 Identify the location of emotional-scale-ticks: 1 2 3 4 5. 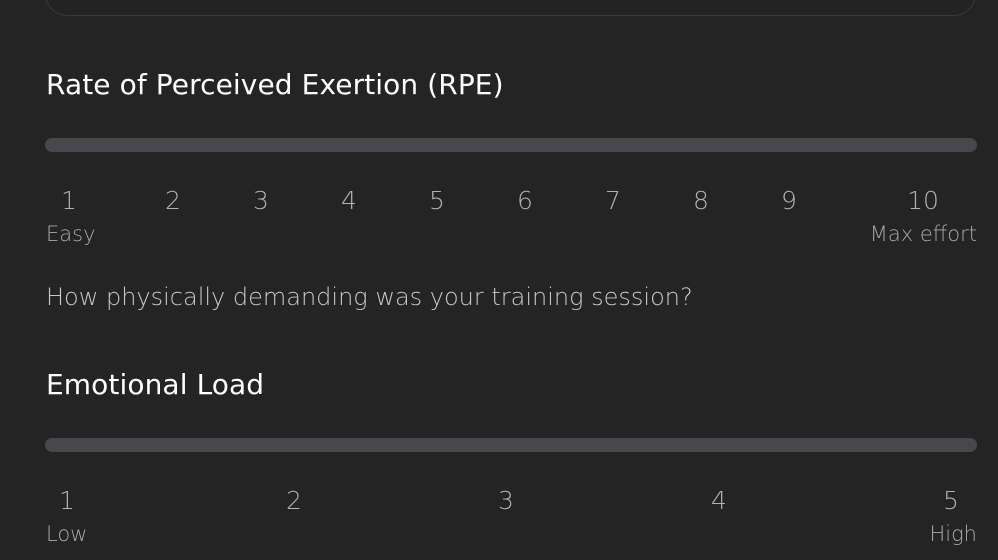
(511, 501).